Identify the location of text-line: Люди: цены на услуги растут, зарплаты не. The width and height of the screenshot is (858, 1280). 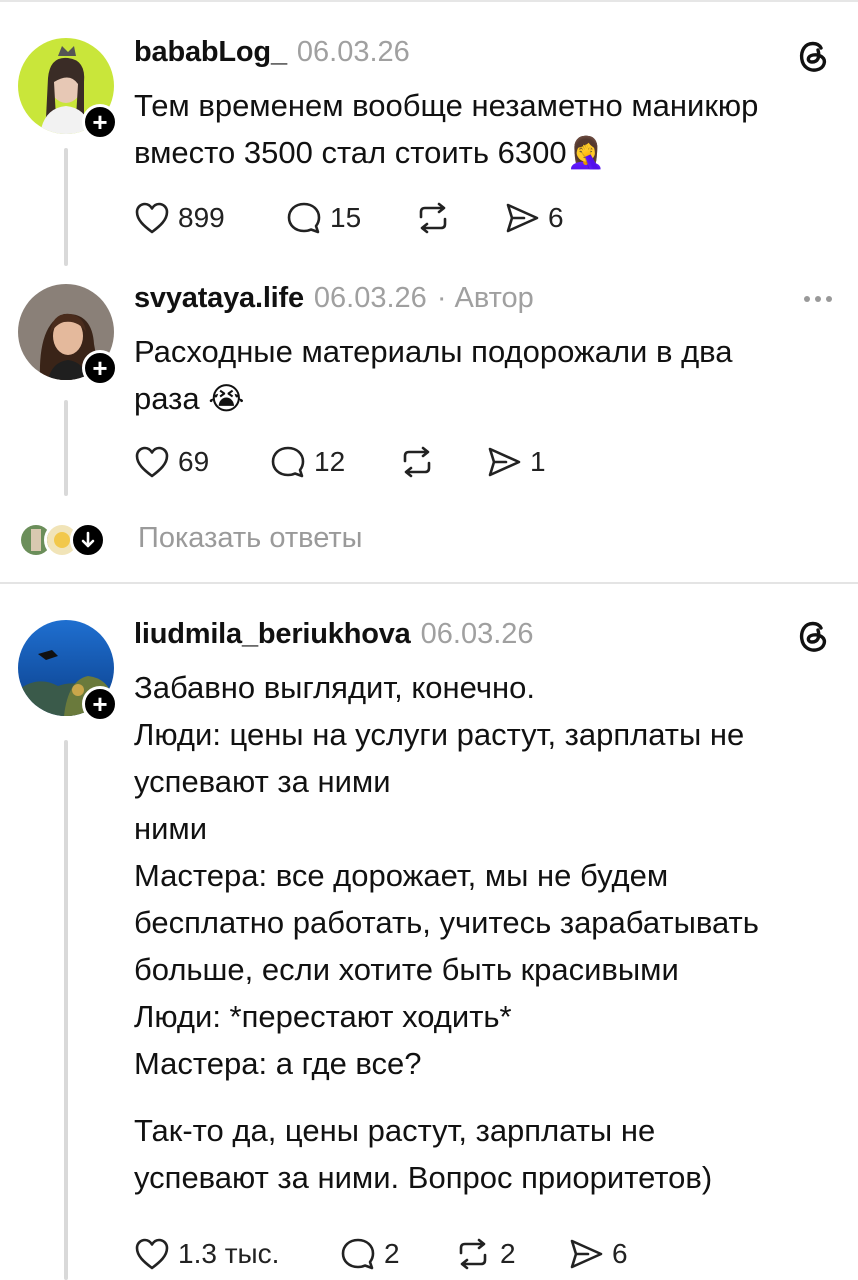
(439, 734).